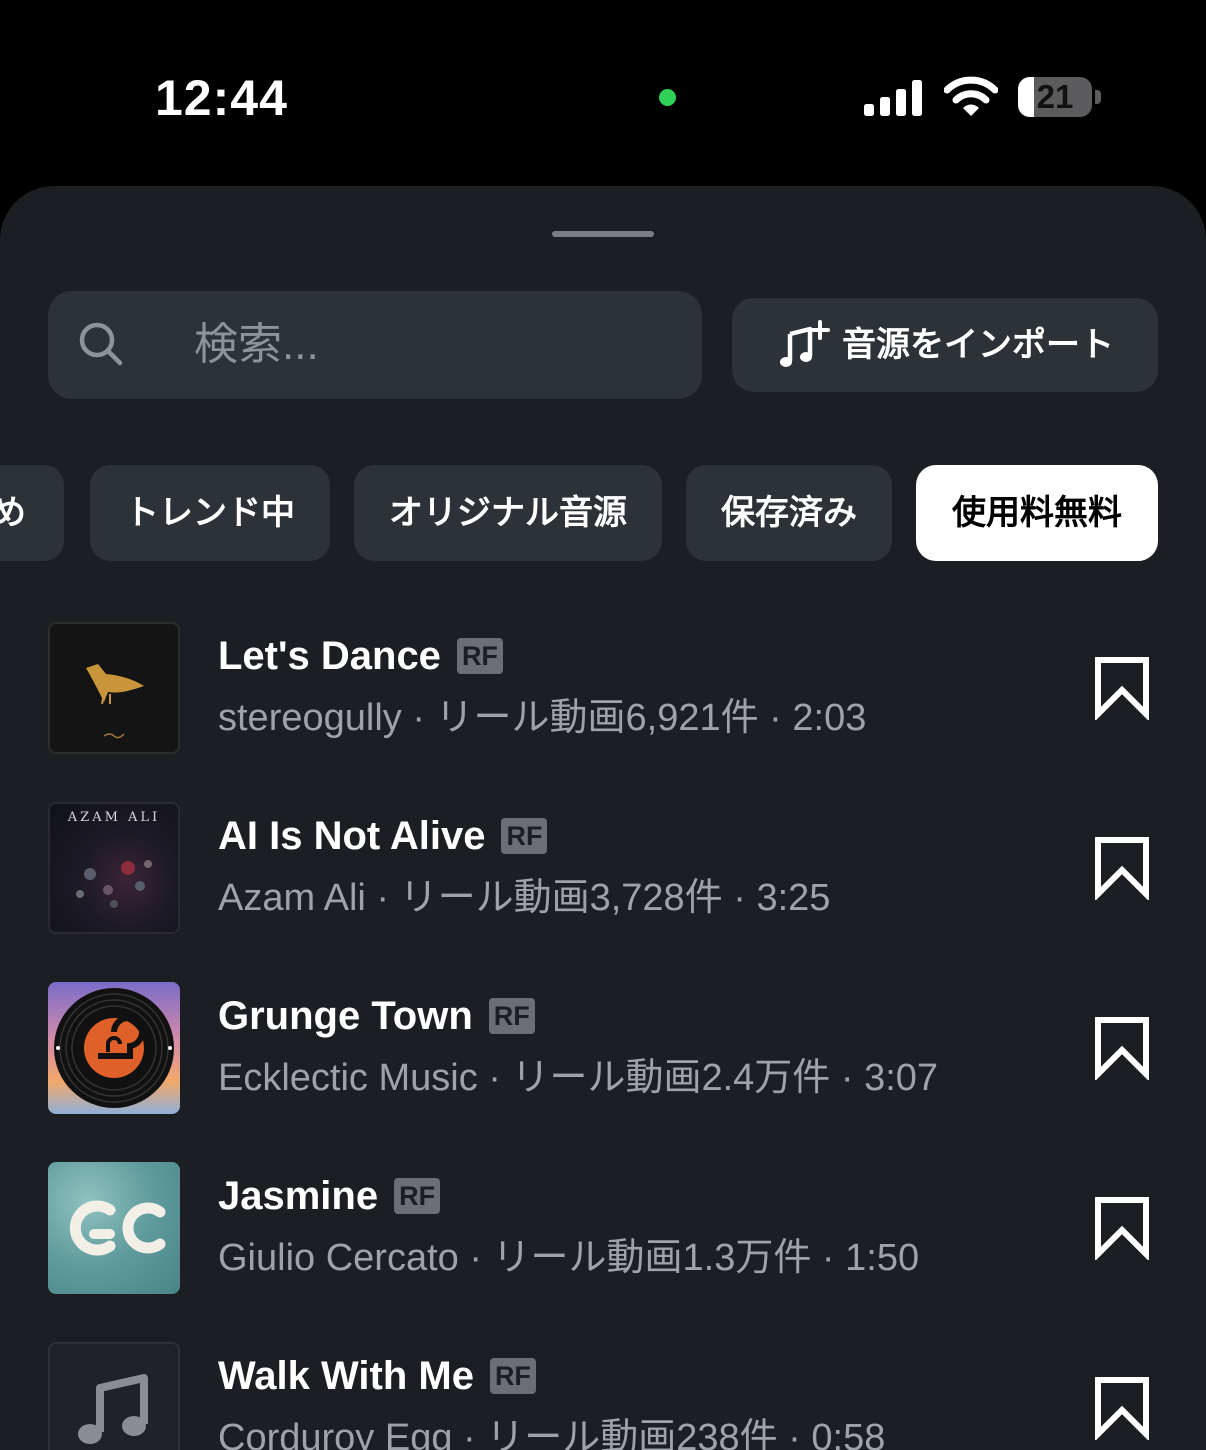  I want to click on tab-label: トレンド中, so click(210, 513).